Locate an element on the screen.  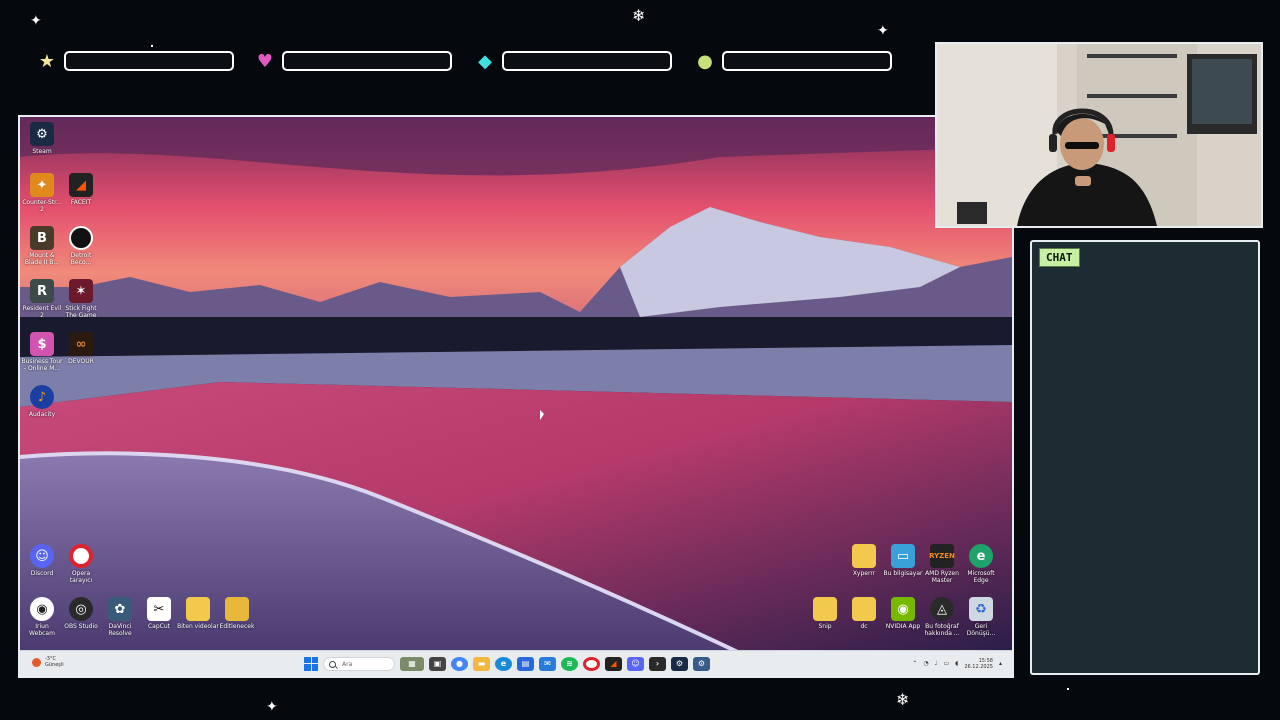
desktop-icon-editlenecek: Editlenecek is located at coordinates (237, 613).